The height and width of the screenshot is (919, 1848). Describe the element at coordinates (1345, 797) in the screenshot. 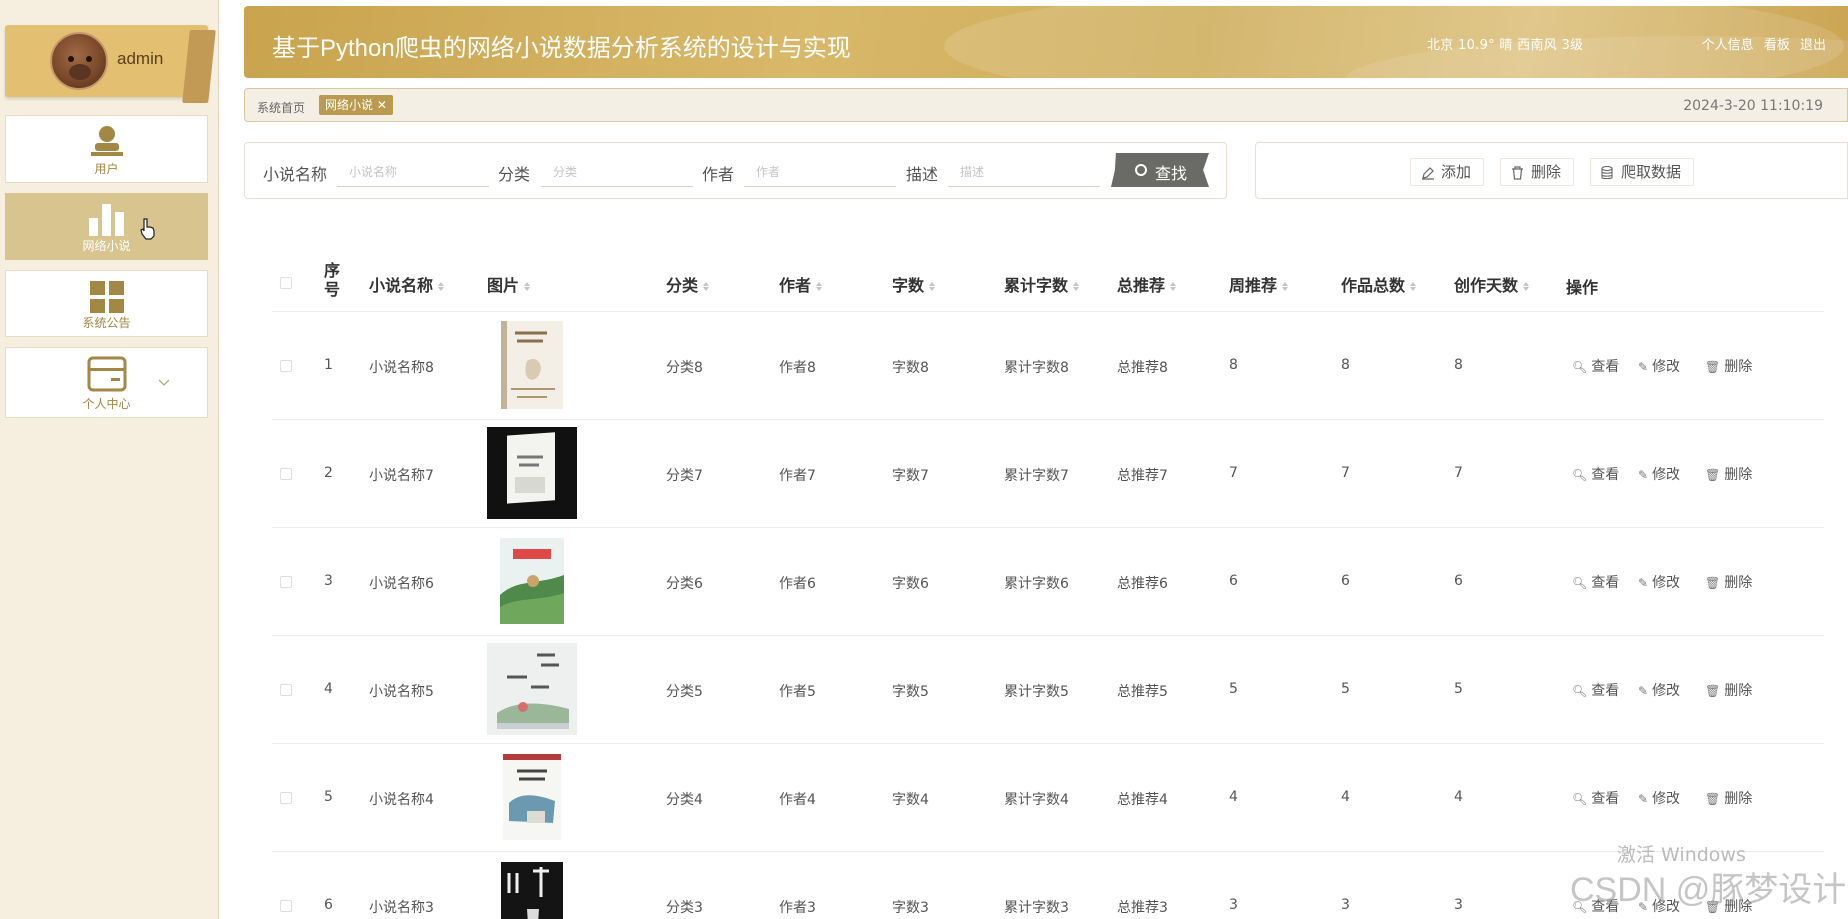

I see `cell-works: 4` at that location.